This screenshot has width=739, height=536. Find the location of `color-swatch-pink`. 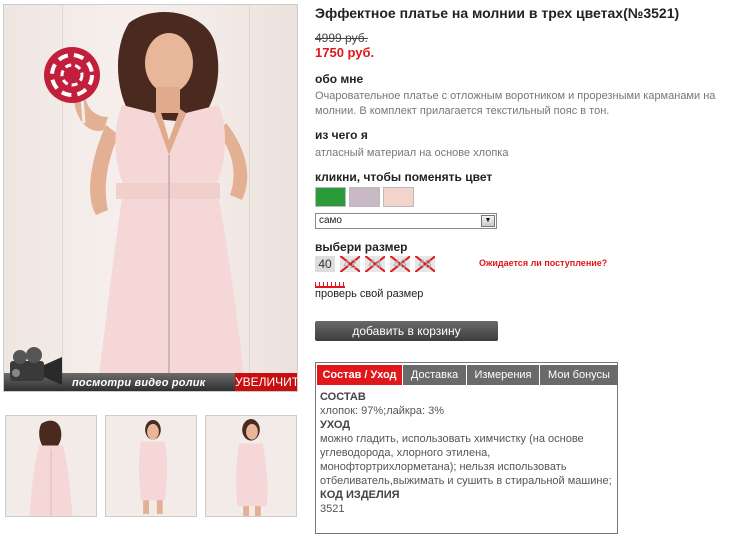

color-swatch-pink is located at coordinates (398, 197).